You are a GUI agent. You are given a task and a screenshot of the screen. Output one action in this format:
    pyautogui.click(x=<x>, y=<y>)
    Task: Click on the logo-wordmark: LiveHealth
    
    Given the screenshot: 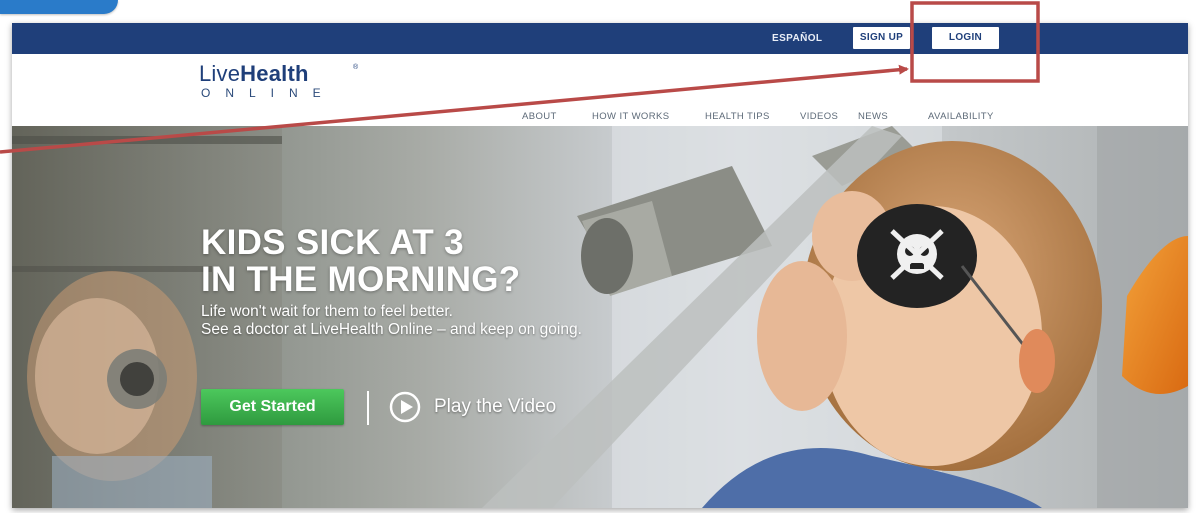 What is the action you would take?
    pyautogui.click(x=267, y=74)
    